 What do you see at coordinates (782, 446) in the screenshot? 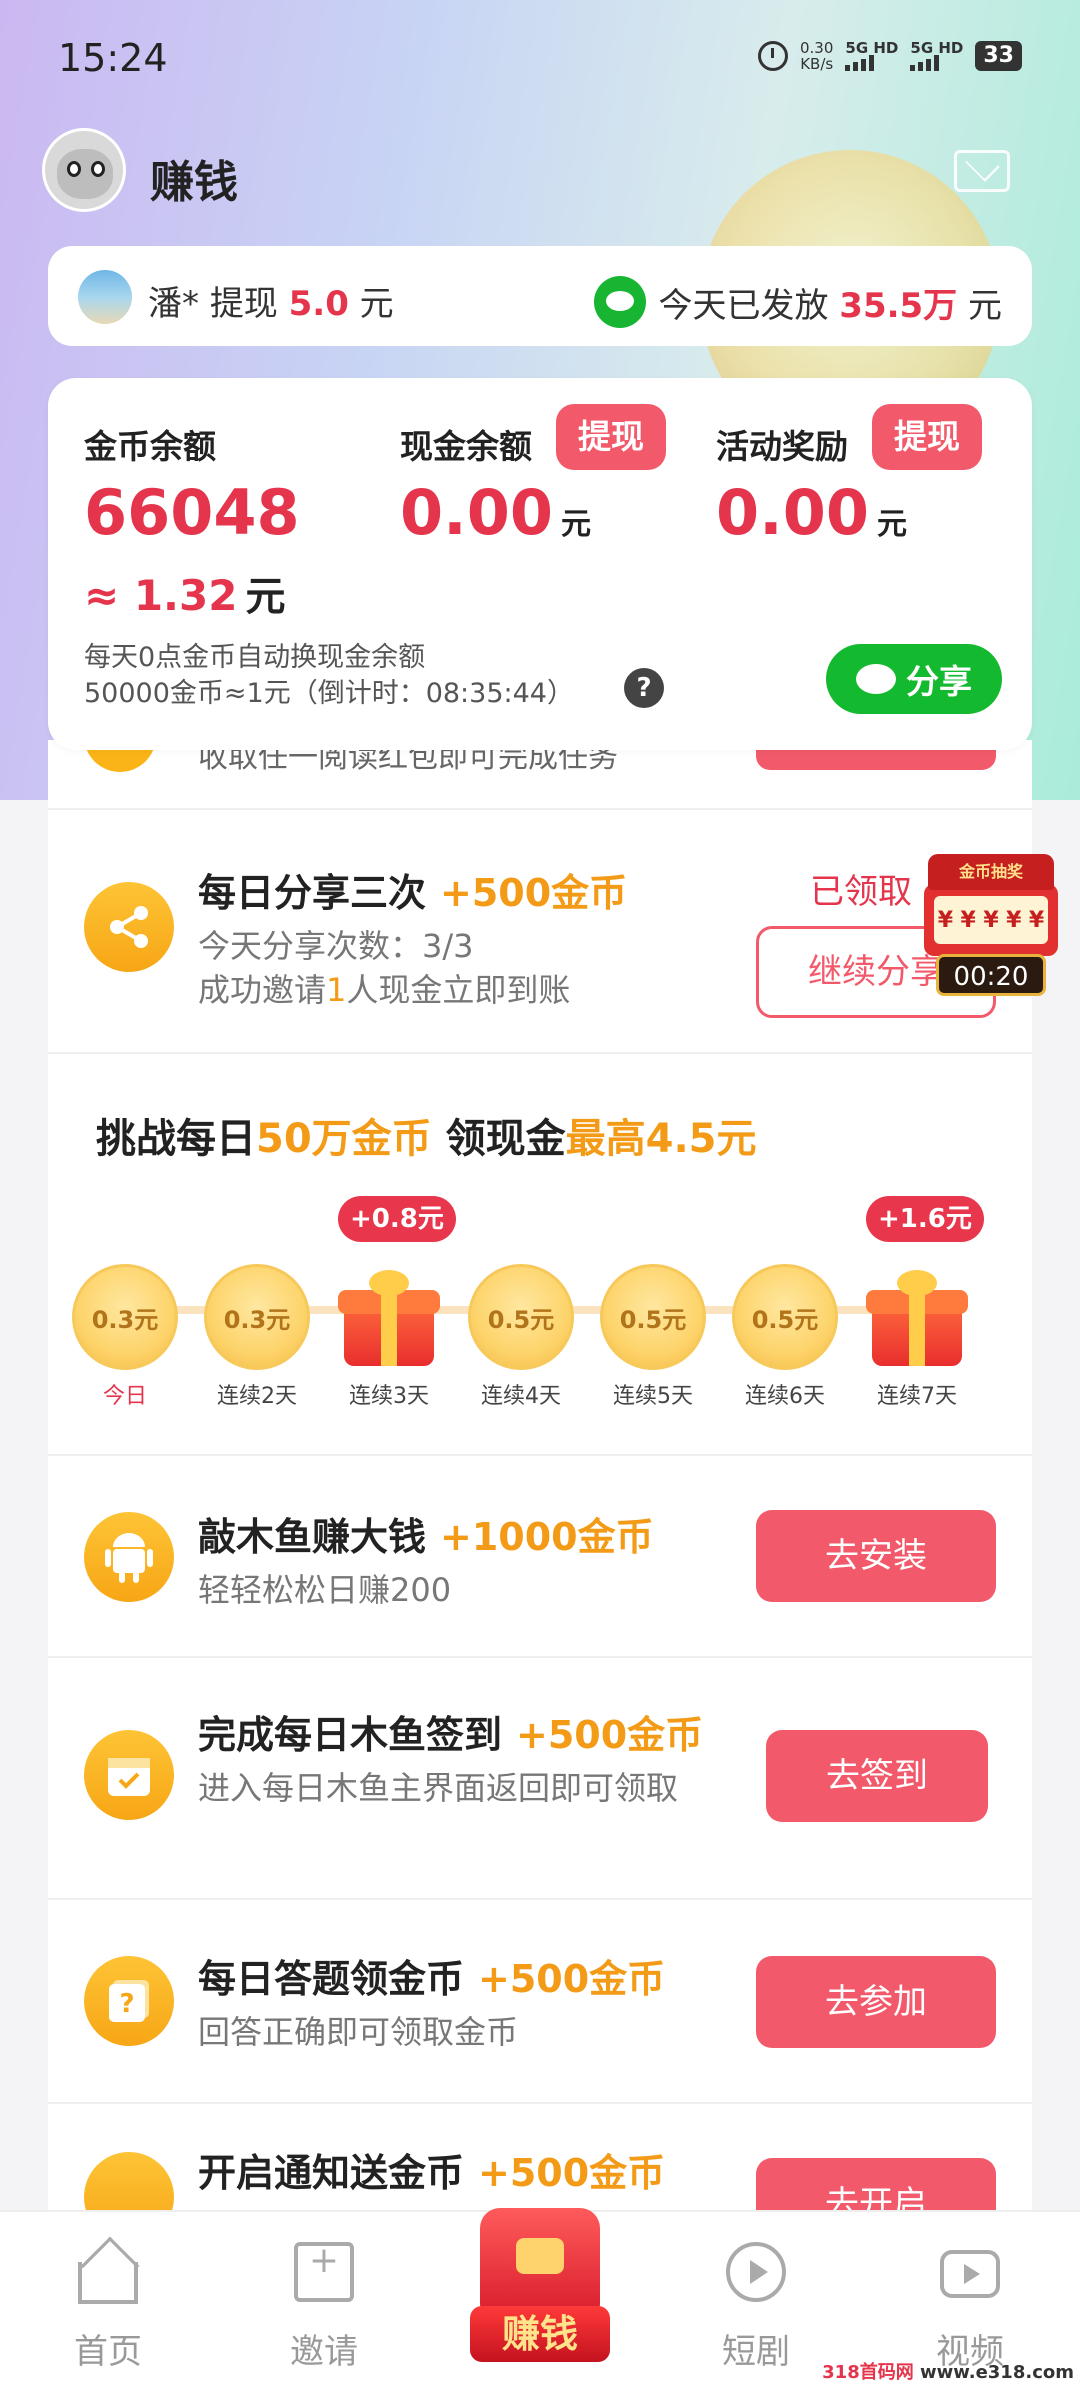
I see `reward-balance-label: 活动奖励` at bounding box center [782, 446].